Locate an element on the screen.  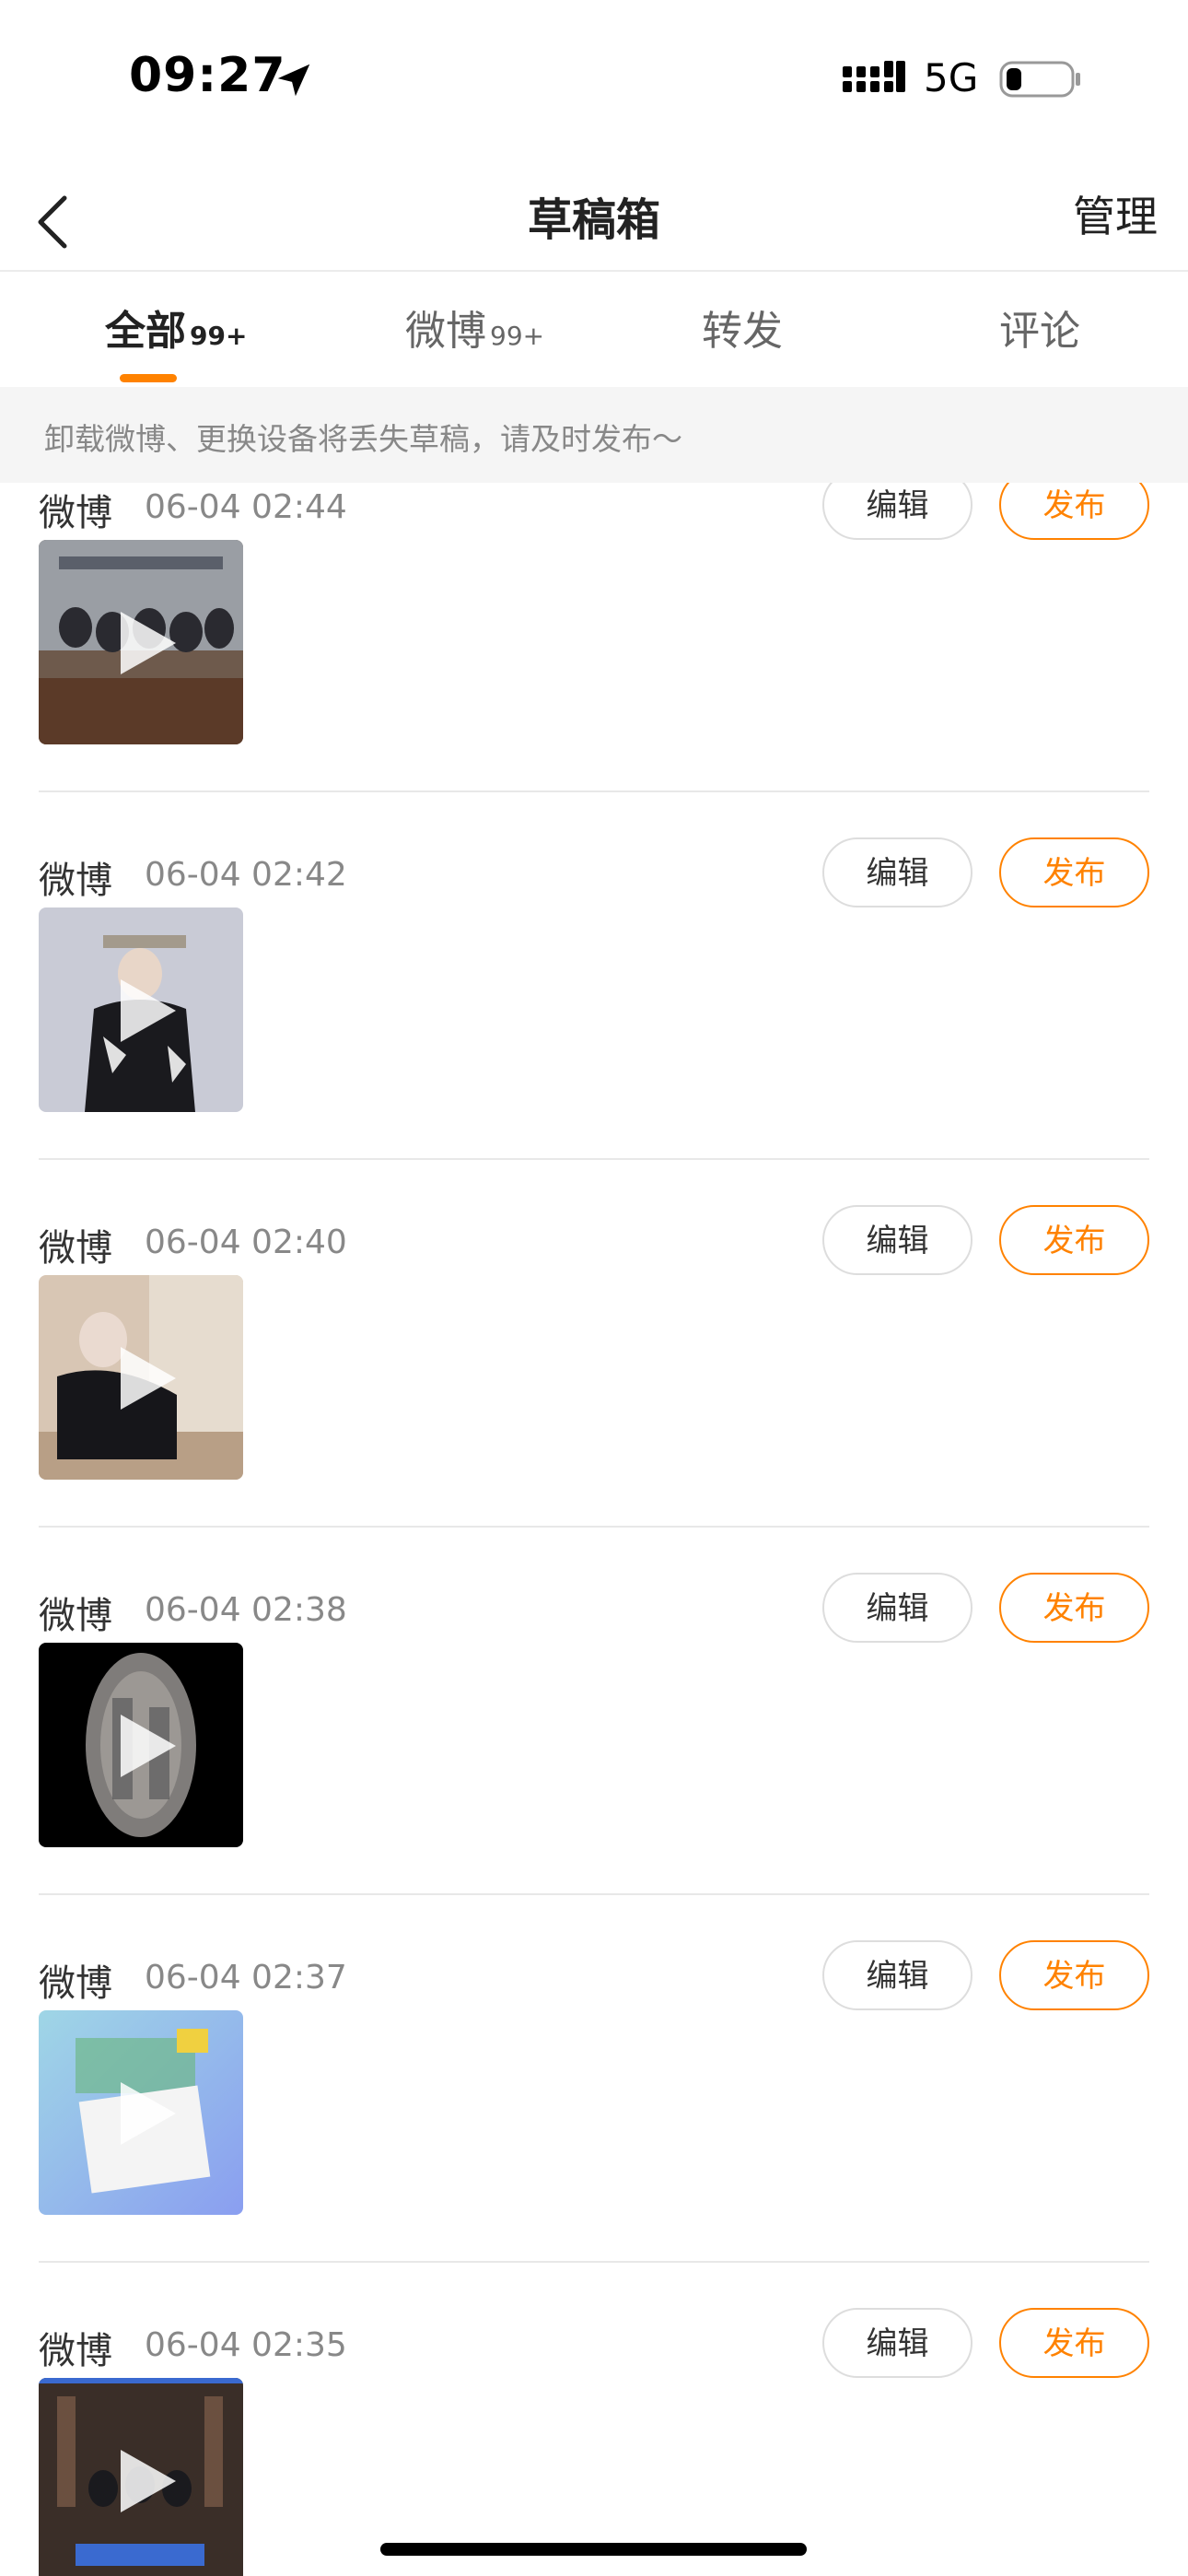
draft-date: 06-04 02:37 is located at coordinates (246, 1978).